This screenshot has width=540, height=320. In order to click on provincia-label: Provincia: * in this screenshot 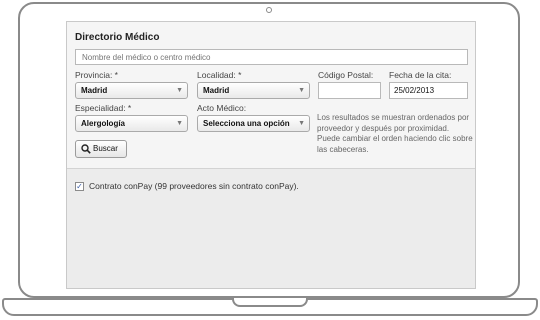, I will do `click(96, 75)`.